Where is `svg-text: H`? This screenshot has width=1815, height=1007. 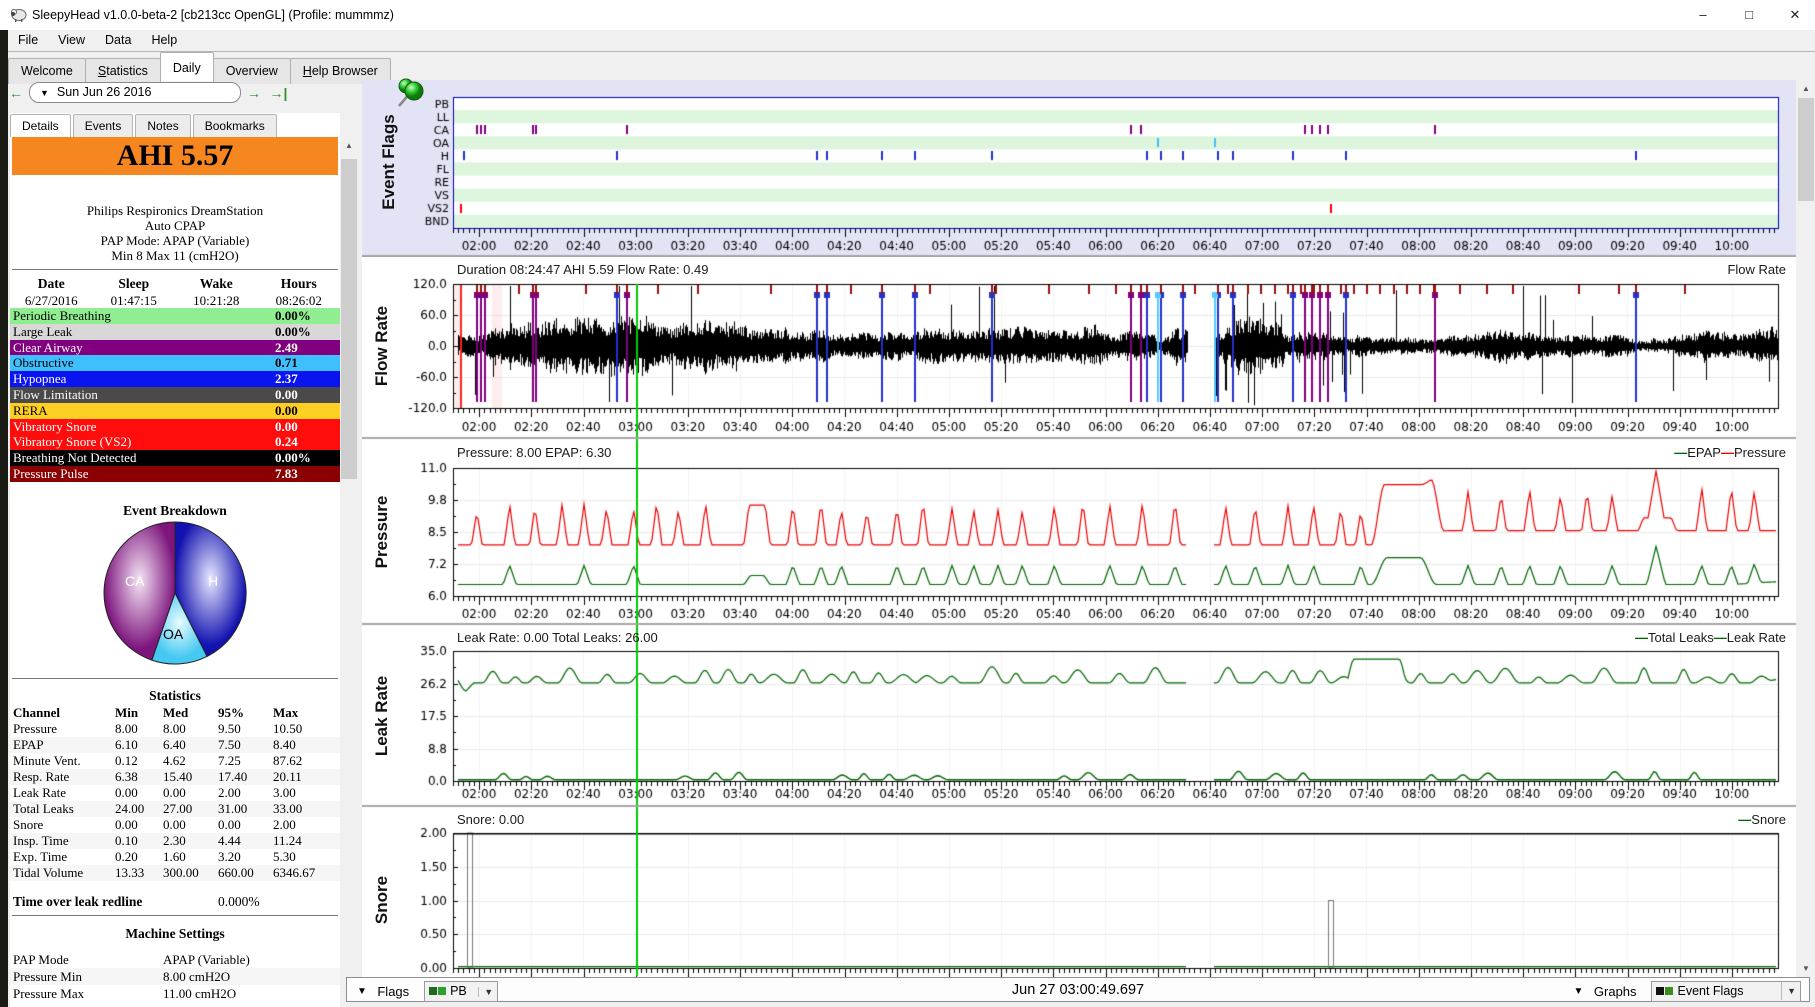
svg-text: H is located at coordinates (213, 581).